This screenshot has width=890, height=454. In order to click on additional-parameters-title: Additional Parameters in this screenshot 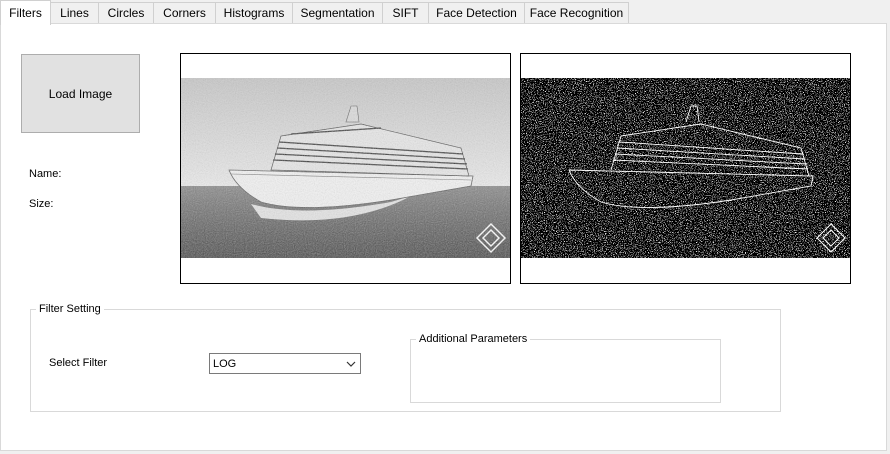, I will do `click(473, 339)`.